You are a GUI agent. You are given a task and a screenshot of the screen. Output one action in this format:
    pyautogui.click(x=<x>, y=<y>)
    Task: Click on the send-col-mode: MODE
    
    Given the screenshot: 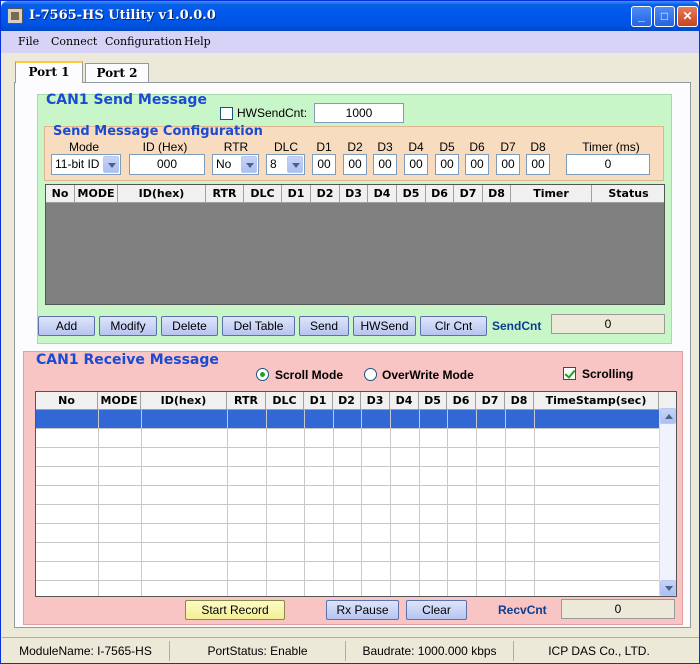 What is the action you would take?
    pyautogui.click(x=96, y=194)
    